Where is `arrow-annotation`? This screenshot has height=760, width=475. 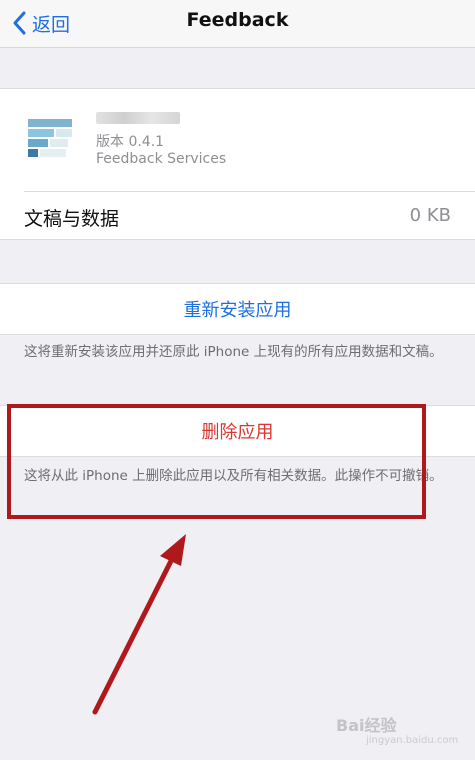
arrow-annotation is located at coordinates (139, 624).